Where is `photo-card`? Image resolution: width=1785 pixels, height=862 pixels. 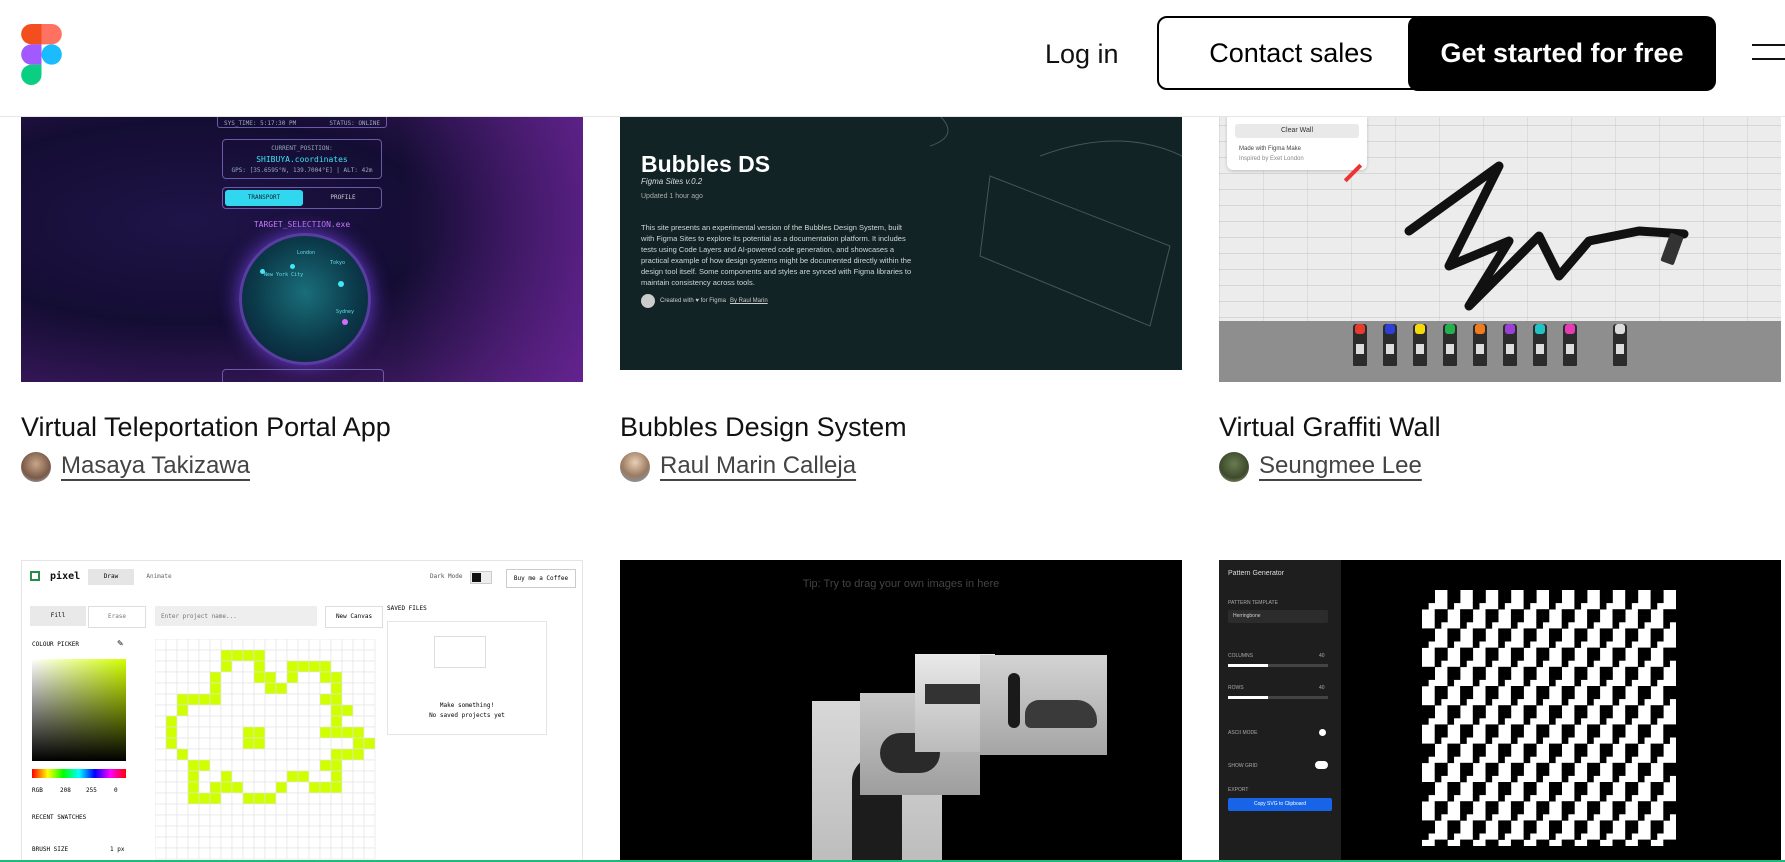 photo-card is located at coordinates (1043, 705).